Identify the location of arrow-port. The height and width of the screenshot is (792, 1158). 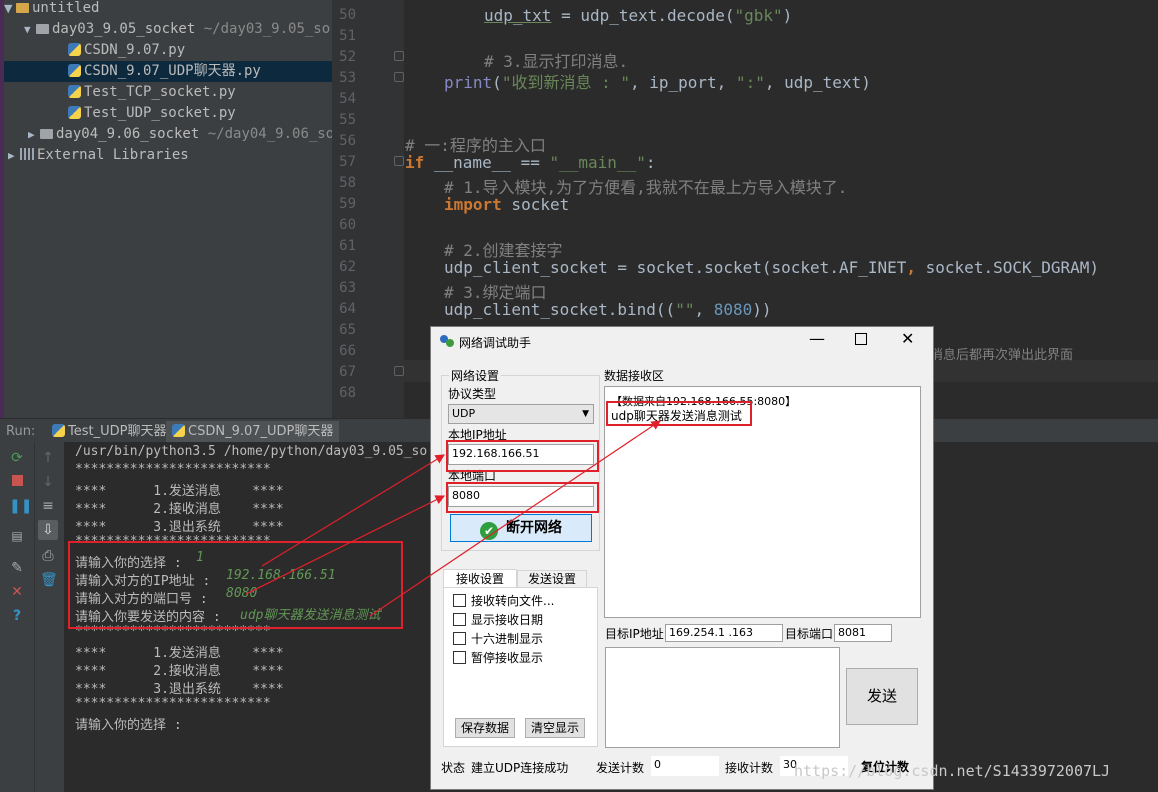
(345, 545).